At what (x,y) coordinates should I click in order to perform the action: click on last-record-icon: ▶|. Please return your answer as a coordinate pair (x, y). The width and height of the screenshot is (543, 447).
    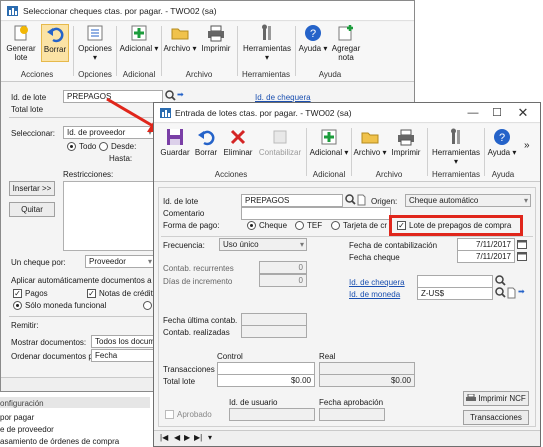
    Looking at the image, I should click on (198, 437).